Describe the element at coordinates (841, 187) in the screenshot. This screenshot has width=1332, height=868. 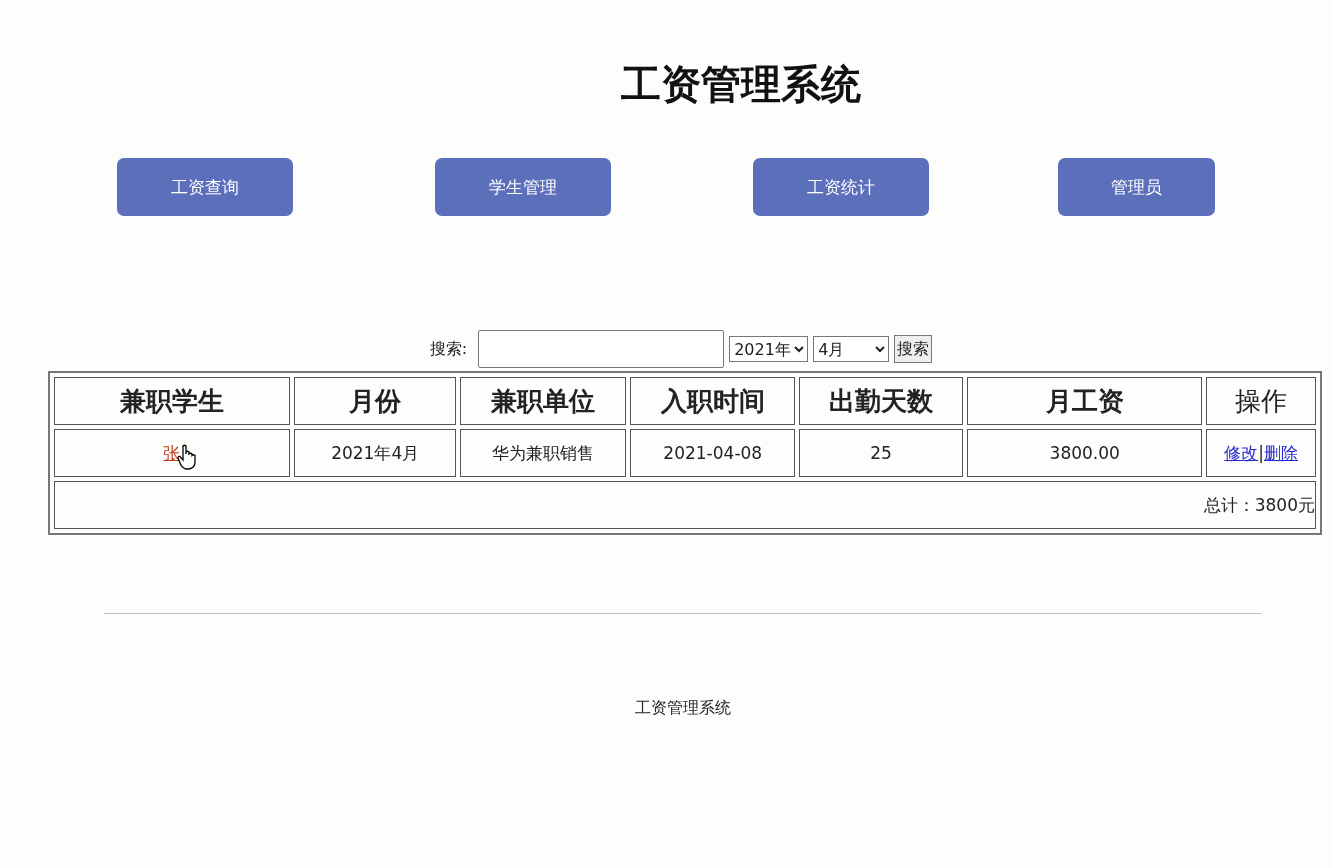
I see `nav-button: 工资统计` at that location.